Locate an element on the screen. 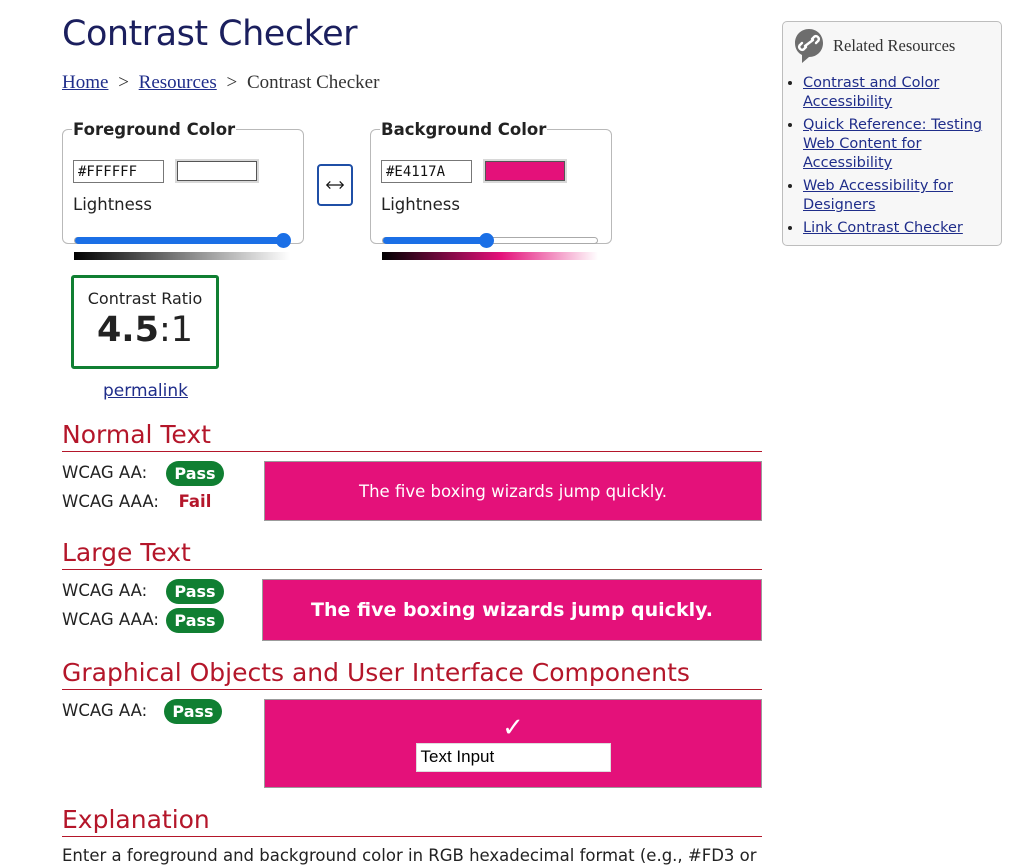 The image size is (1028, 865). background-lightness-label: Lightness is located at coordinates (420, 204).